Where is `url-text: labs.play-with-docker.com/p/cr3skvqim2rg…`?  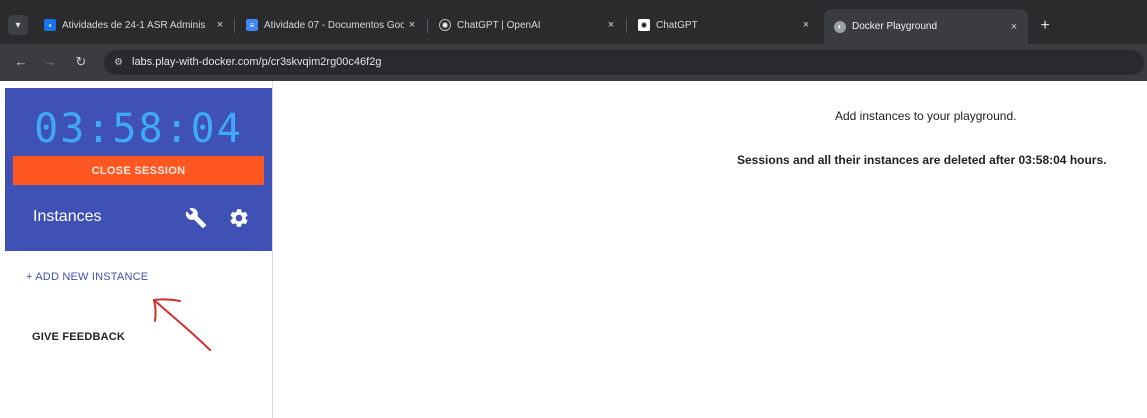 url-text: labs.play-with-docker.com/p/cr3skvqim2rg… is located at coordinates (256, 62).